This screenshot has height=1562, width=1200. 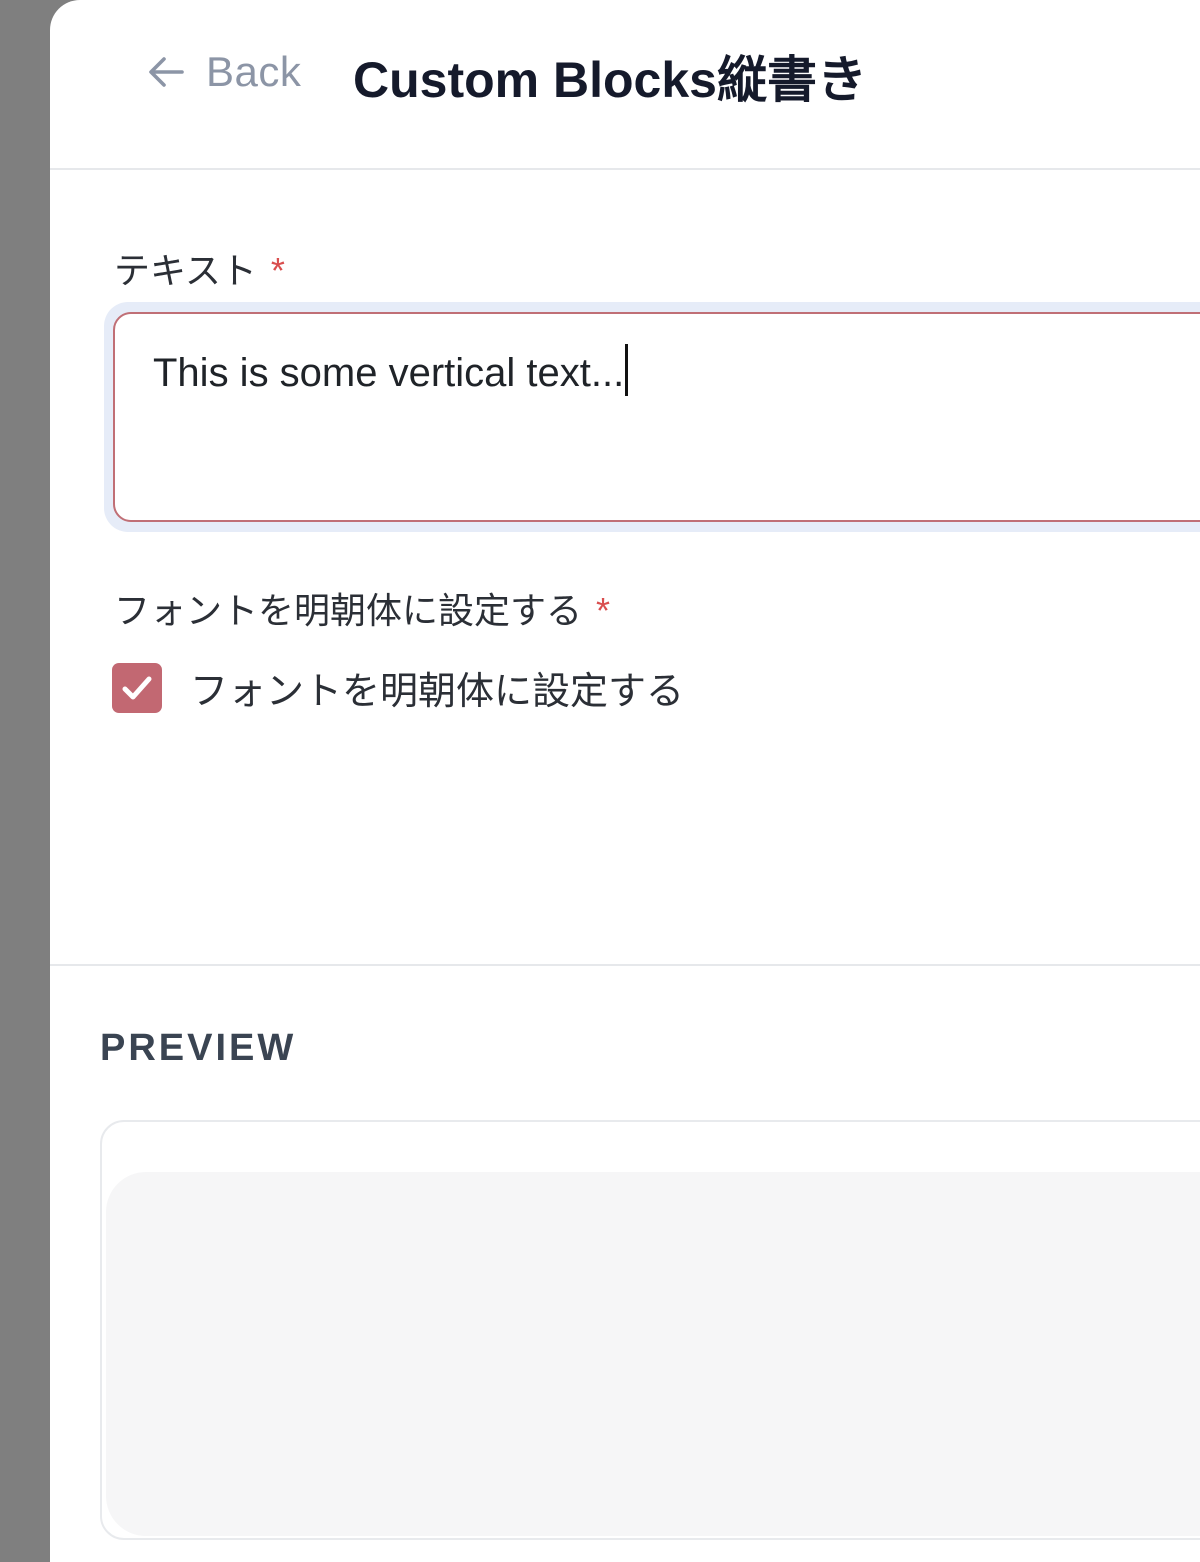 I want to click on preview-heading: PREVIEW, so click(x=198, y=1048).